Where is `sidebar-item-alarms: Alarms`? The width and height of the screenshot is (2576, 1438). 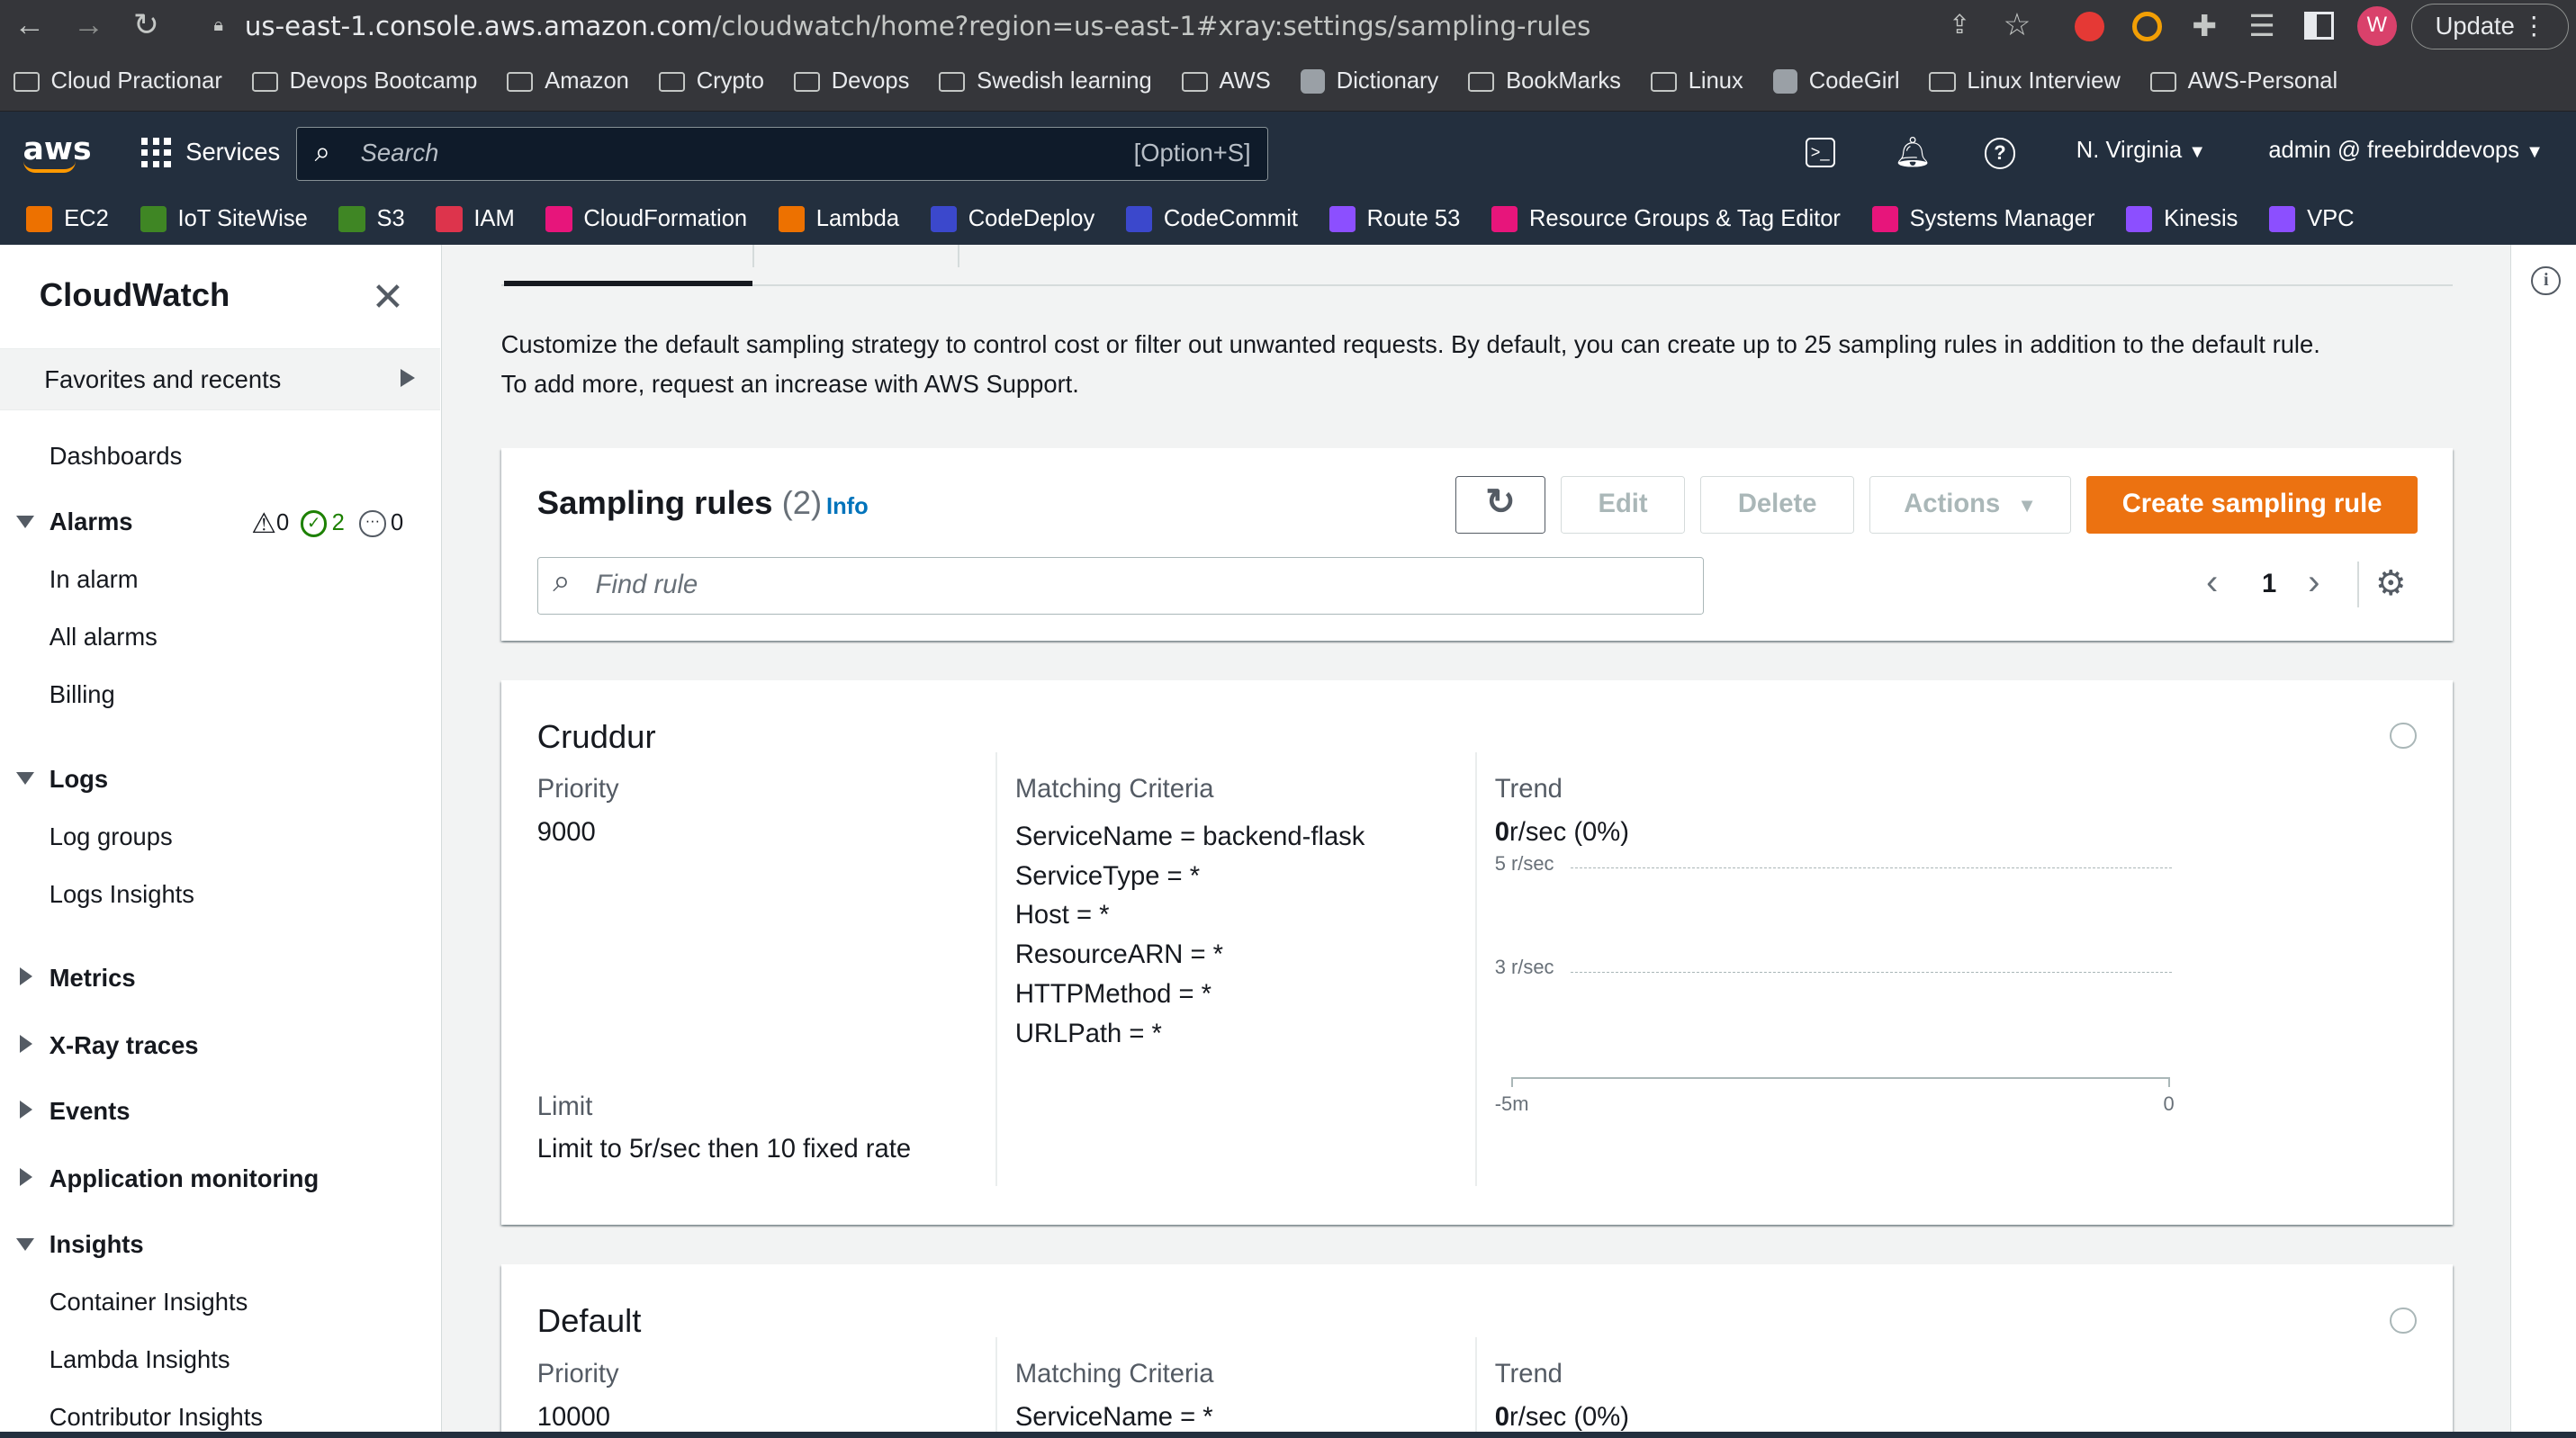 sidebar-item-alarms: Alarms is located at coordinates (91, 522).